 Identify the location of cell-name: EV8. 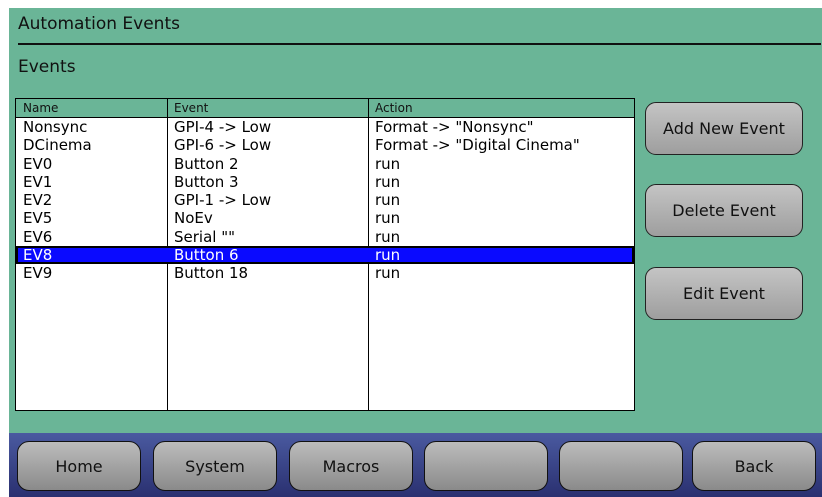
(38, 255).